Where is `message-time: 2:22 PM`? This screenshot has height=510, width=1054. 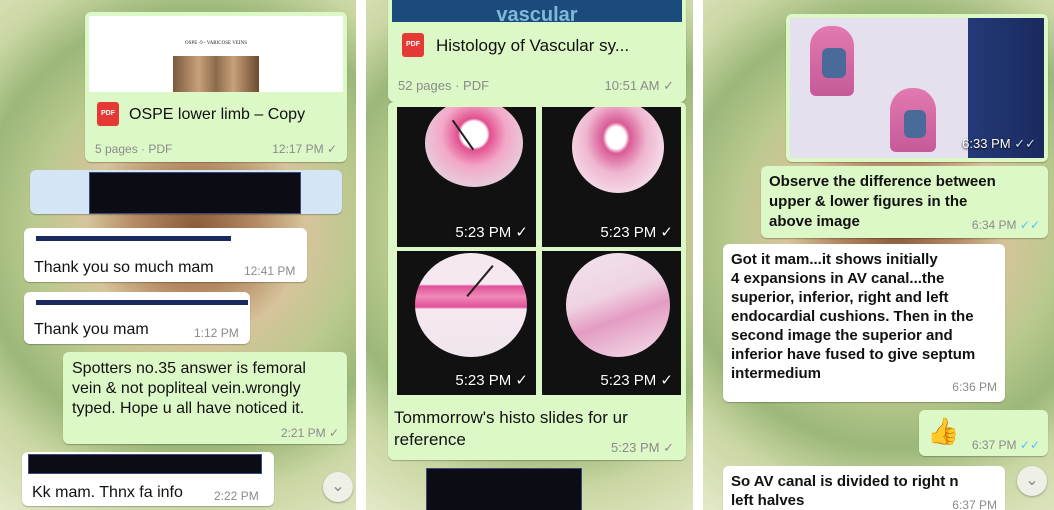 message-time: 2:22 PM is located at coordinates (236, 496).